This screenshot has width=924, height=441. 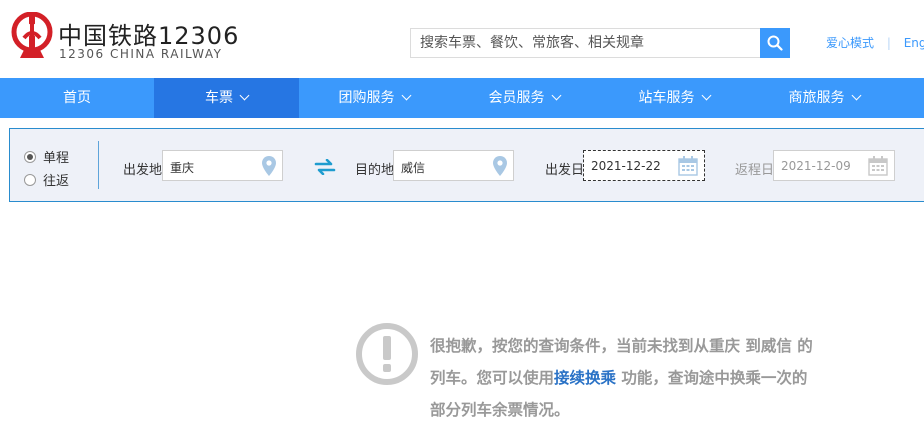 I want to click on english-link: English, so click(x=914, y=43).